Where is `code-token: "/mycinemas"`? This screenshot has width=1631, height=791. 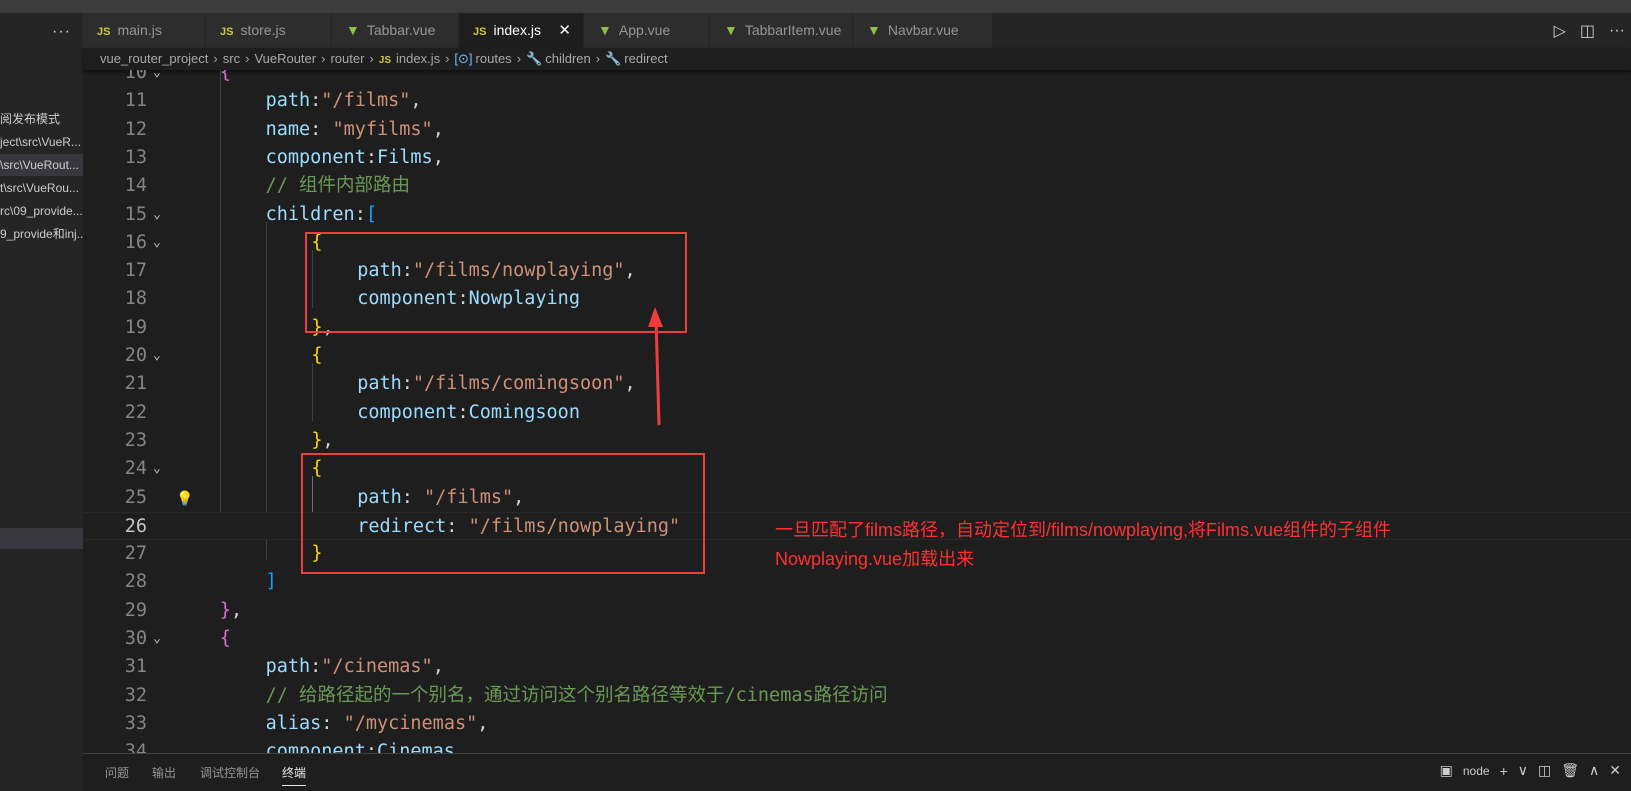
code-token: "/mycinemas" is located at coordinates (410, 723).